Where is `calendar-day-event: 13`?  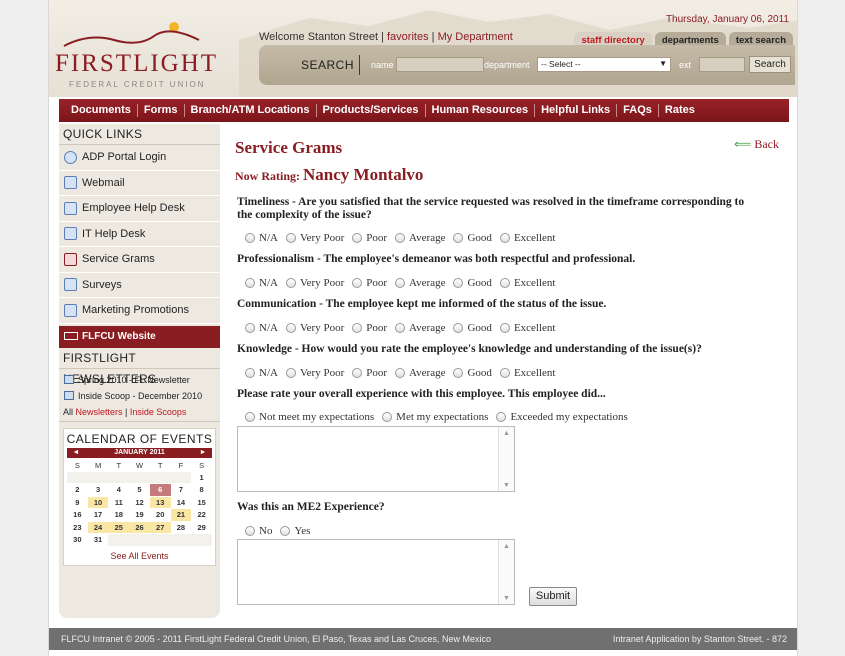 calendar-day-event: 13 is located at coordinates (160, 502).